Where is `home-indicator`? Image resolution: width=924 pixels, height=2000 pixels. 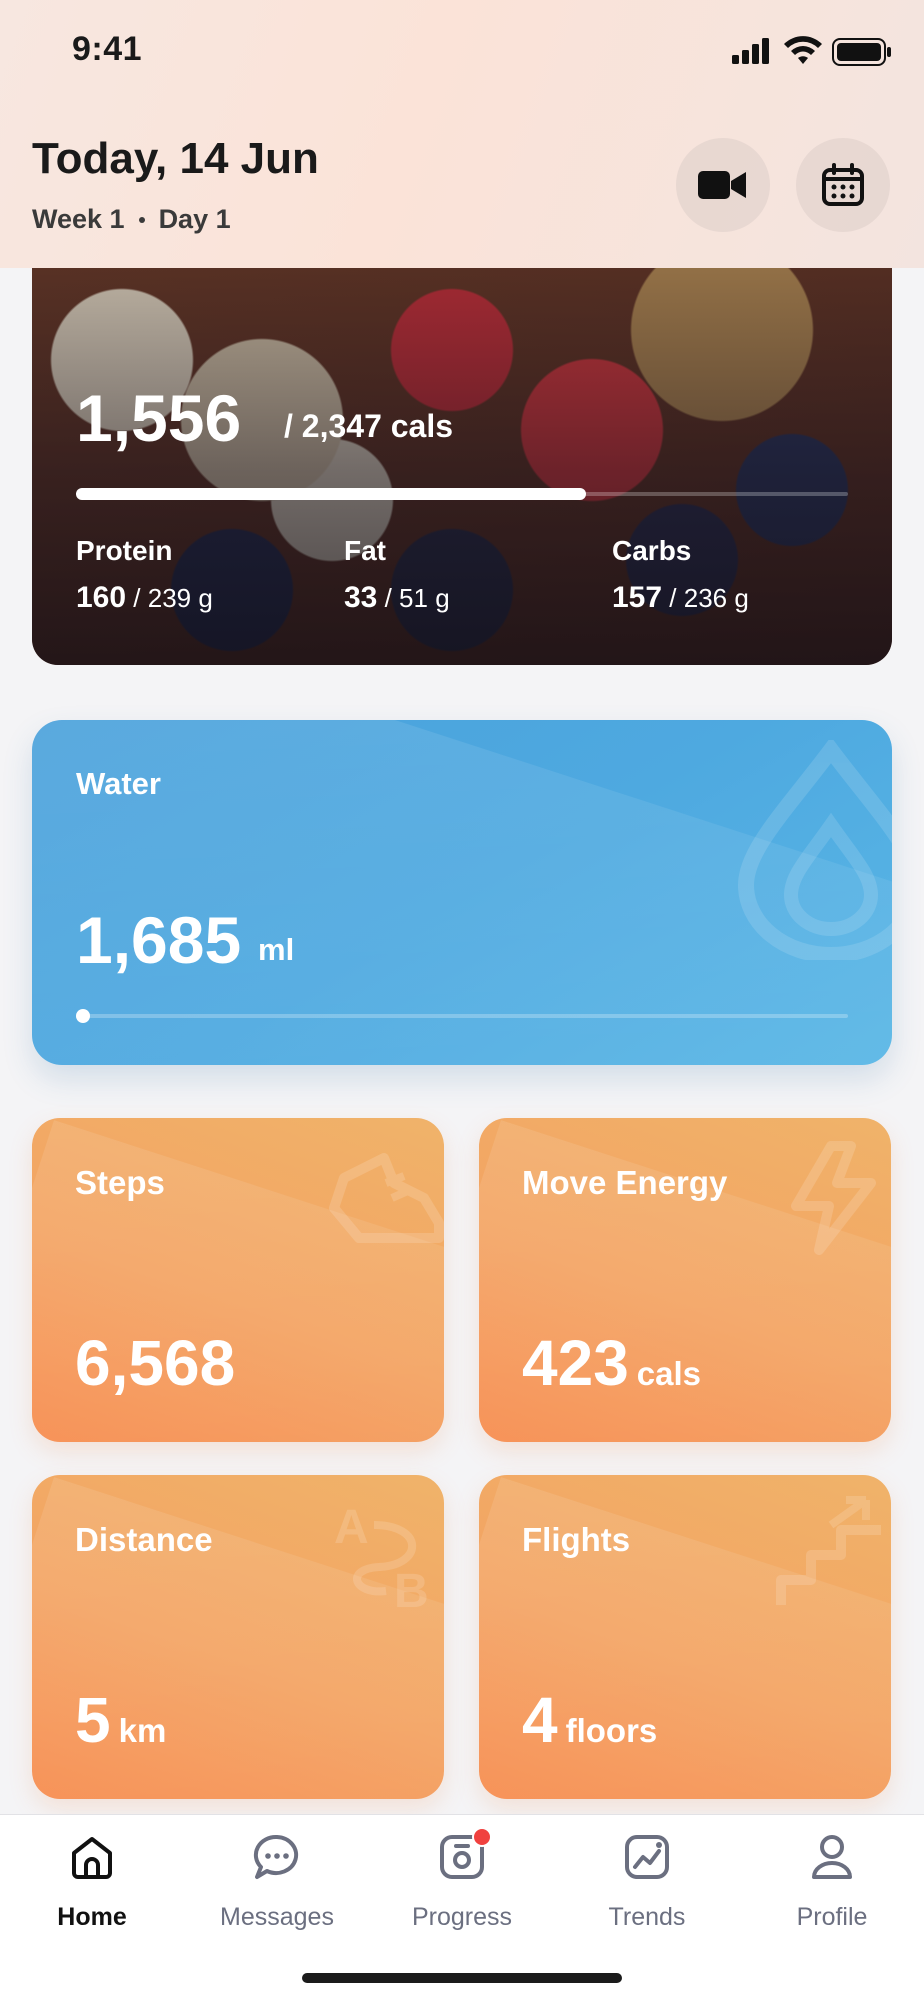
home-indicator is located at coordinates (462, 1978).